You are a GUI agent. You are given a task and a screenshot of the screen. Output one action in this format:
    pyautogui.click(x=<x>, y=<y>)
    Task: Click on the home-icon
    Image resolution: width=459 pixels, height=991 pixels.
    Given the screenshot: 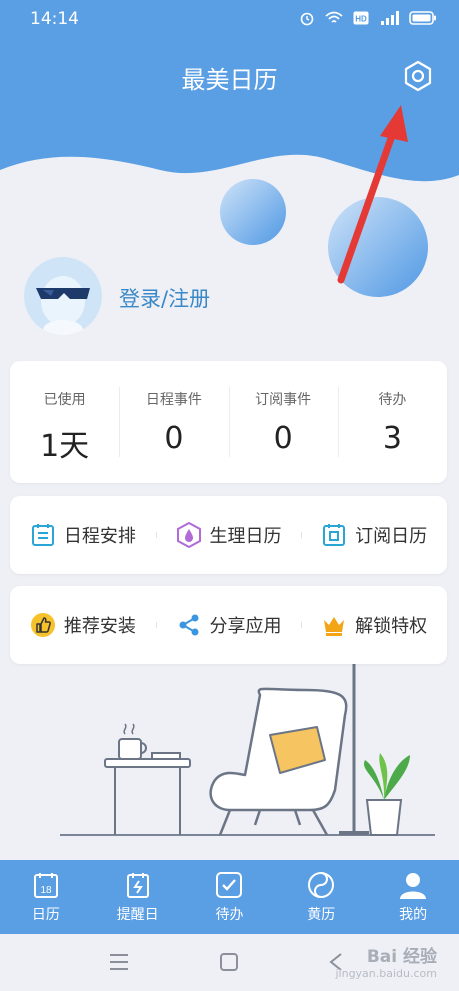 What is the action you would take?
    pyautogui.click(x=229, y=962)
    